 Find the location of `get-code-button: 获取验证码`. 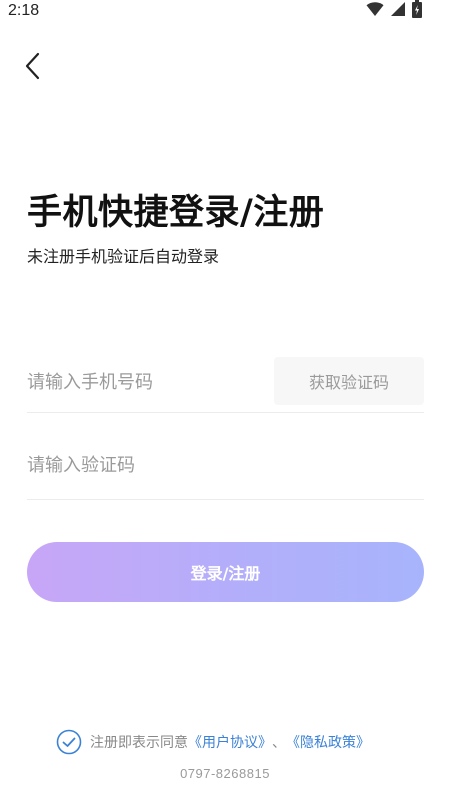

get-code-button: 获取验证码 is located at coordinates (349, 381).